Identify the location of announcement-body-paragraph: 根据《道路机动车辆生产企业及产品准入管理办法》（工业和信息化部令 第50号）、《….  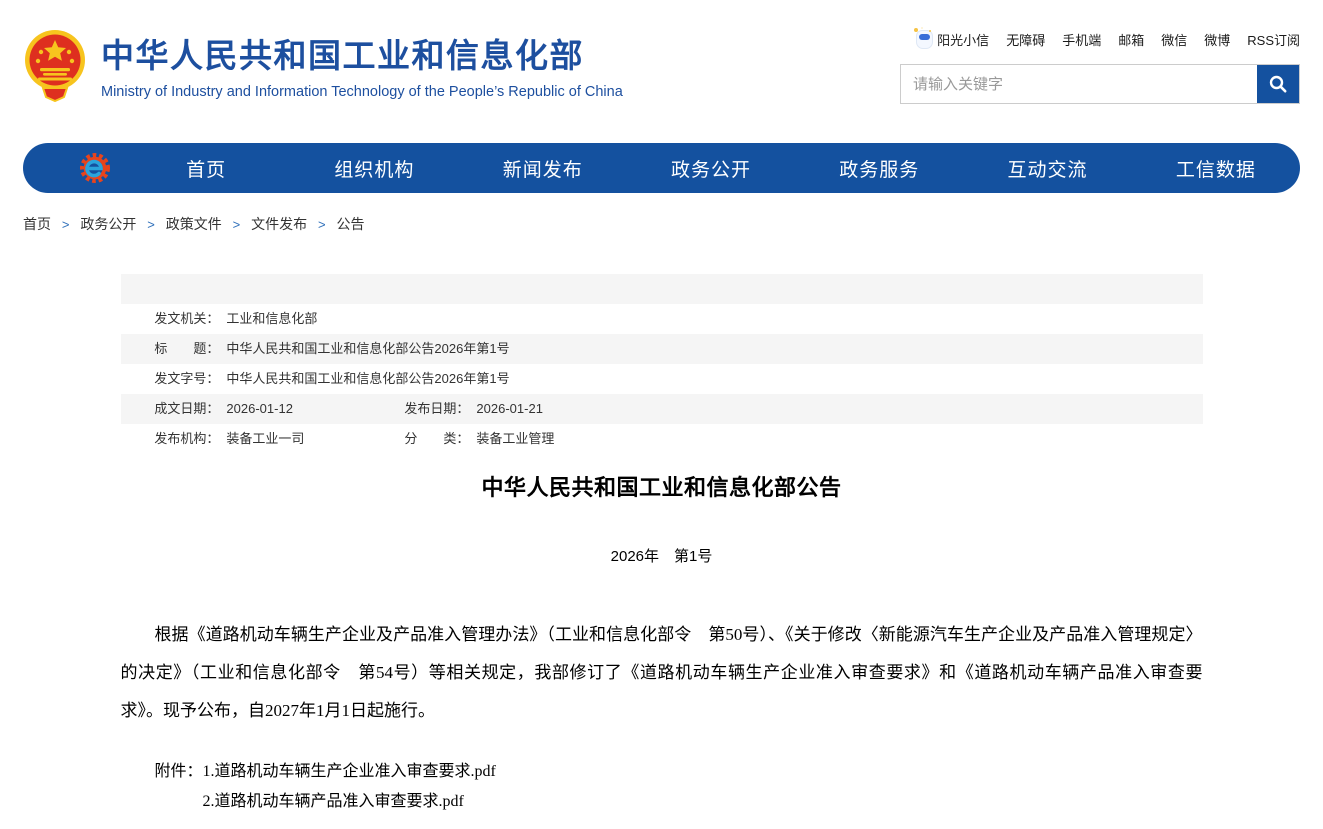
(661, 672).